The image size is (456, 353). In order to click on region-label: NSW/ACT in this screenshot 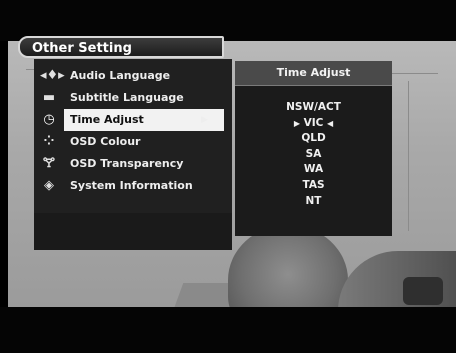, I will do `click(313, 107)`.